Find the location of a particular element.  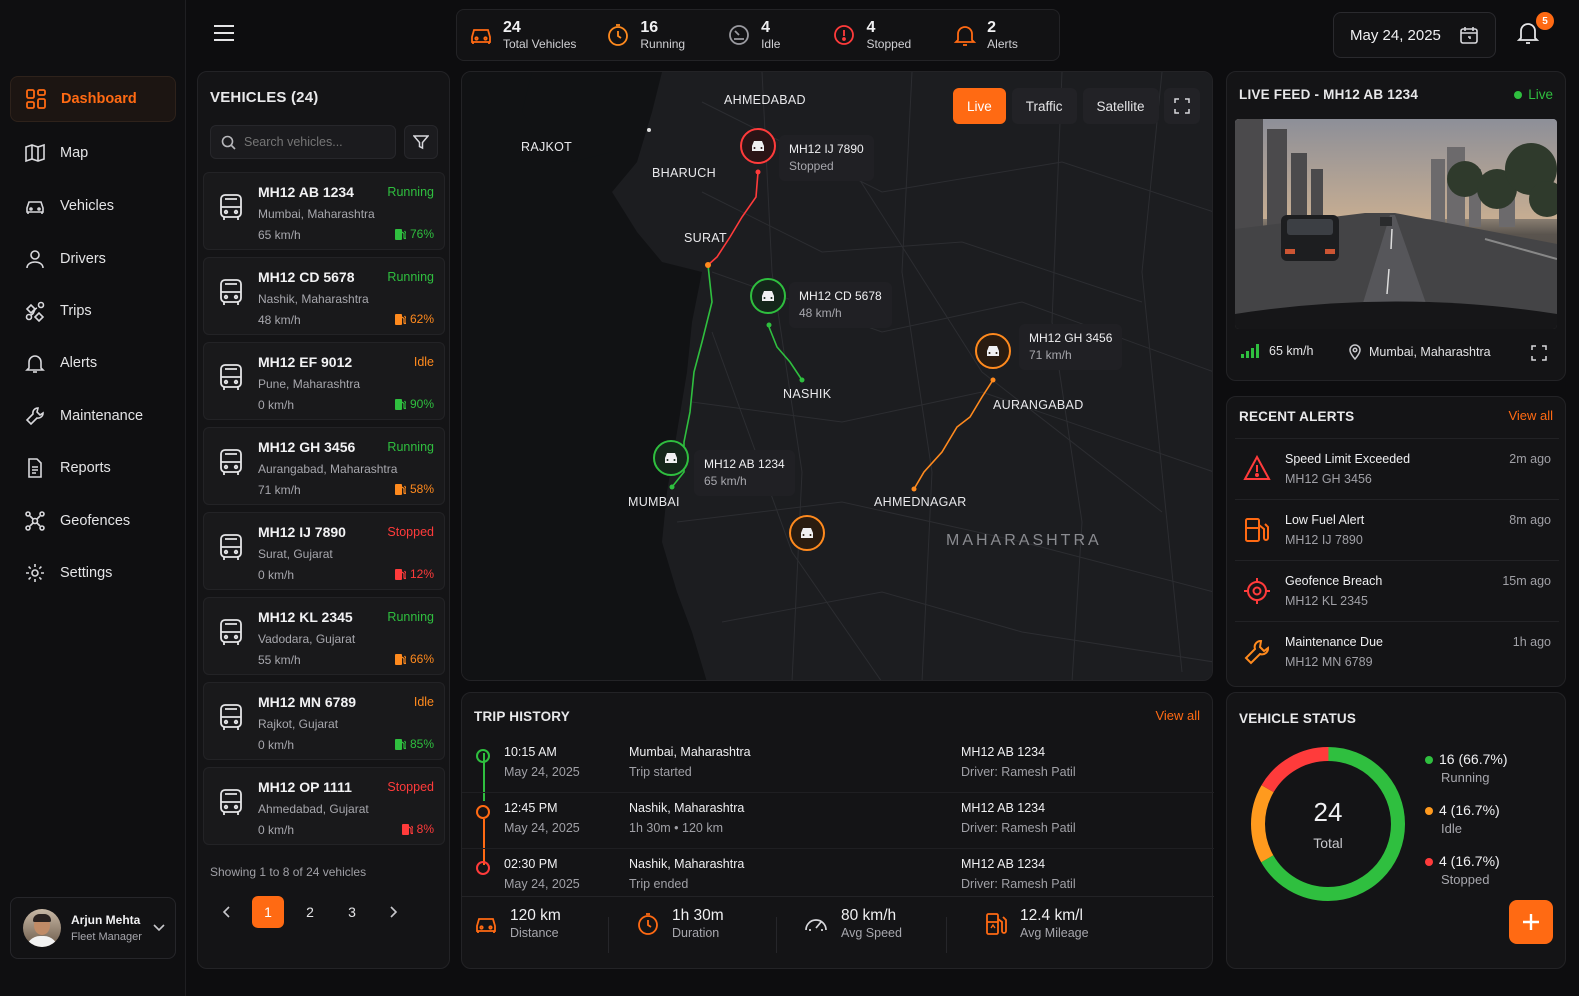

alert-title: Geofence Breach is located at coordinates (1334, 581).